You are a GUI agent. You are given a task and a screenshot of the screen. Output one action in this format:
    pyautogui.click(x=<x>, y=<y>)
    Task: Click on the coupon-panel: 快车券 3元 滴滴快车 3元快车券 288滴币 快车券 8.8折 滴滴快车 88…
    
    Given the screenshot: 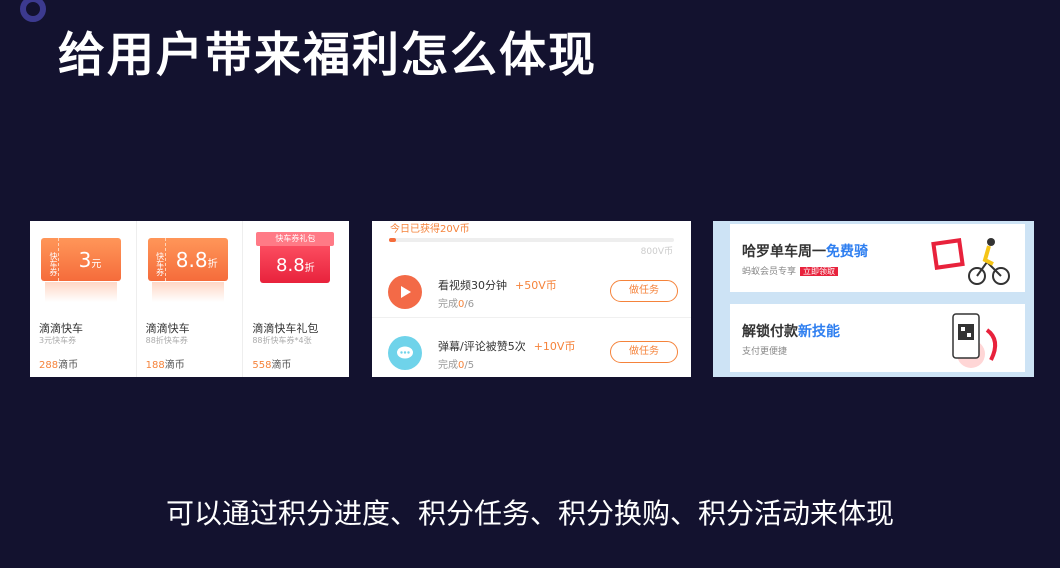 What is the action you would take?
    pyautogui.click(x=189, y=299)
    